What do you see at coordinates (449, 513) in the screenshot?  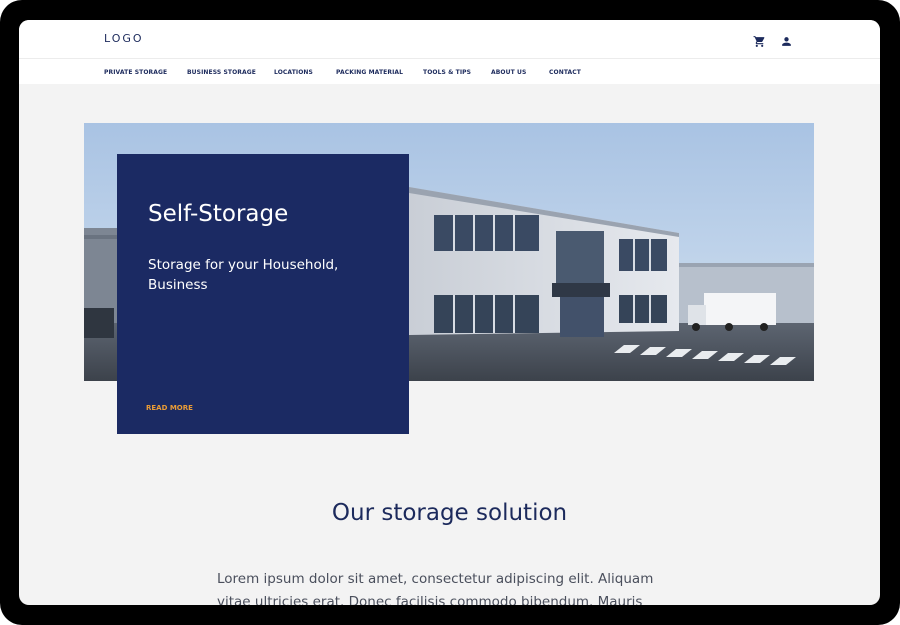 I see `section-title: Our storage solution` at bounding box center [449, 513].